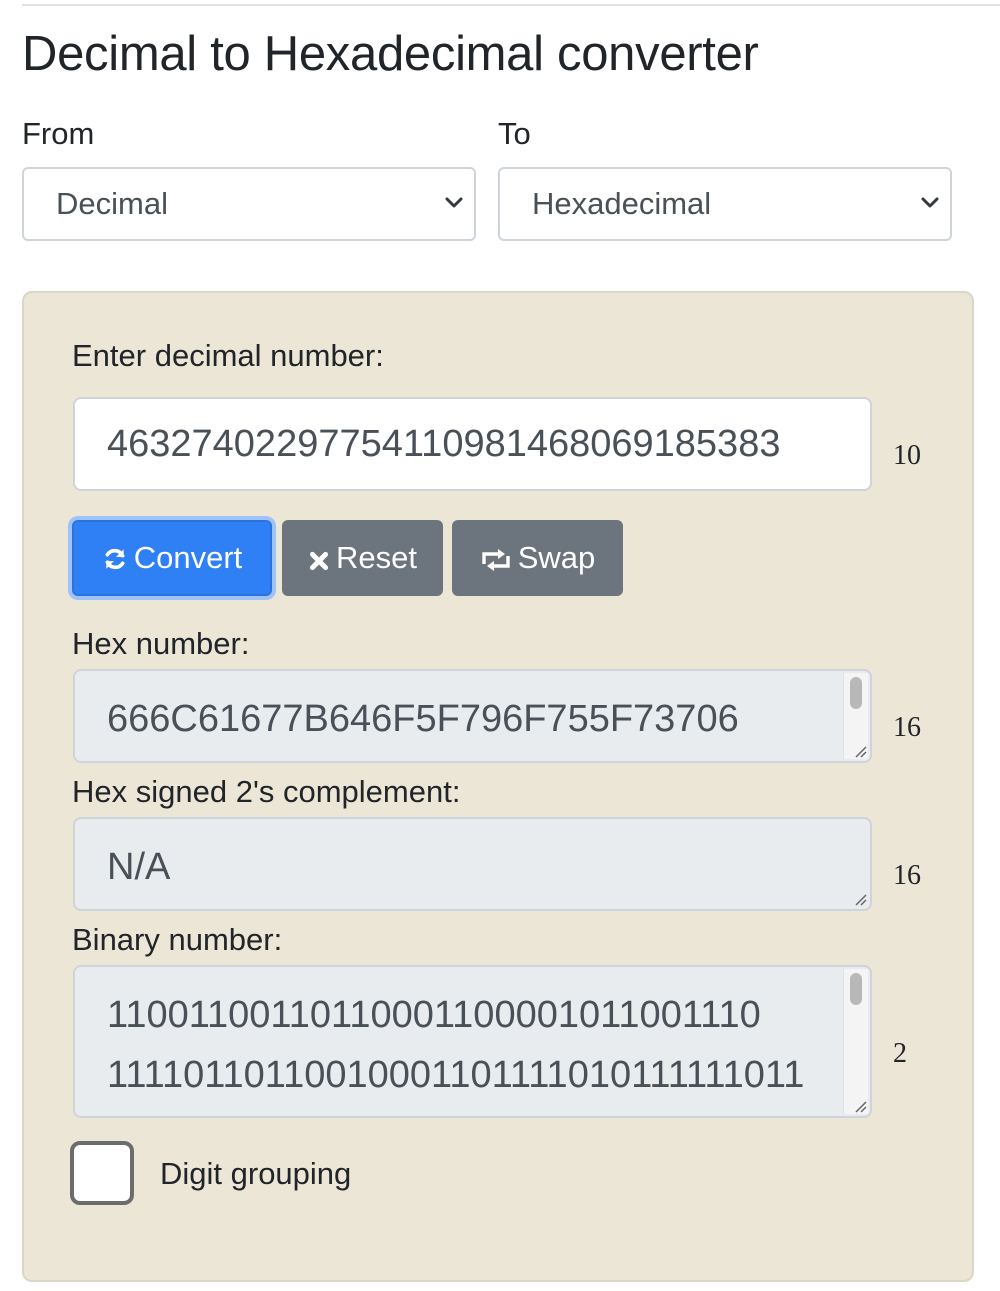  I want to click on binary-line-1: 11001100110110001100001011001110, so click(434, 1015).